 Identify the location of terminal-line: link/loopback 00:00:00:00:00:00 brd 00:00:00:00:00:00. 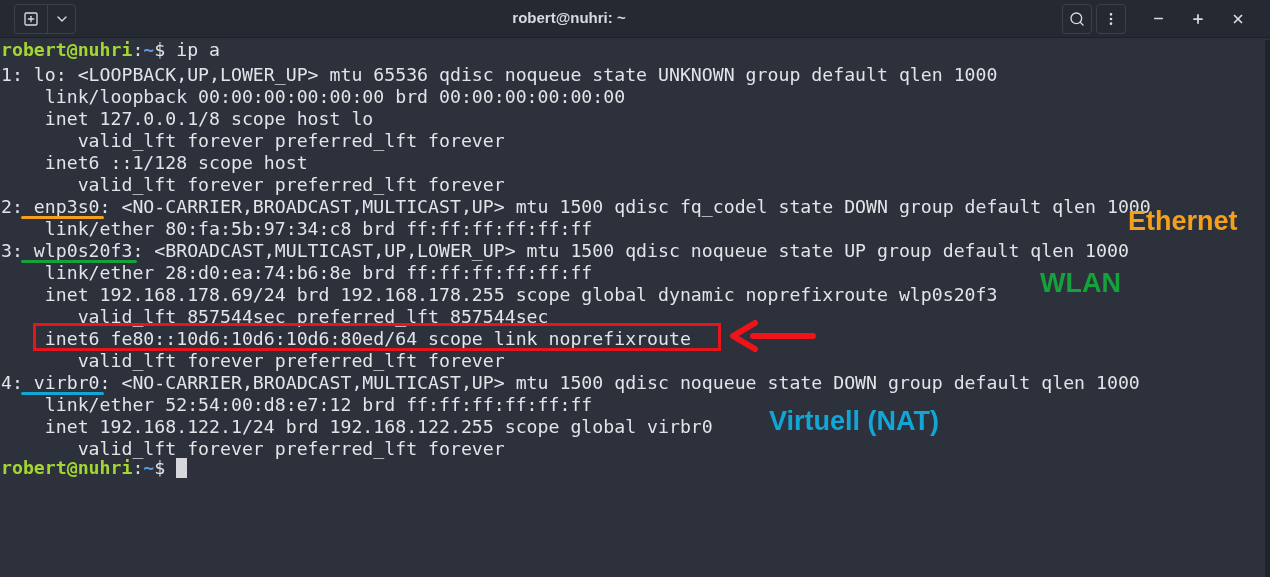
(335, 96).